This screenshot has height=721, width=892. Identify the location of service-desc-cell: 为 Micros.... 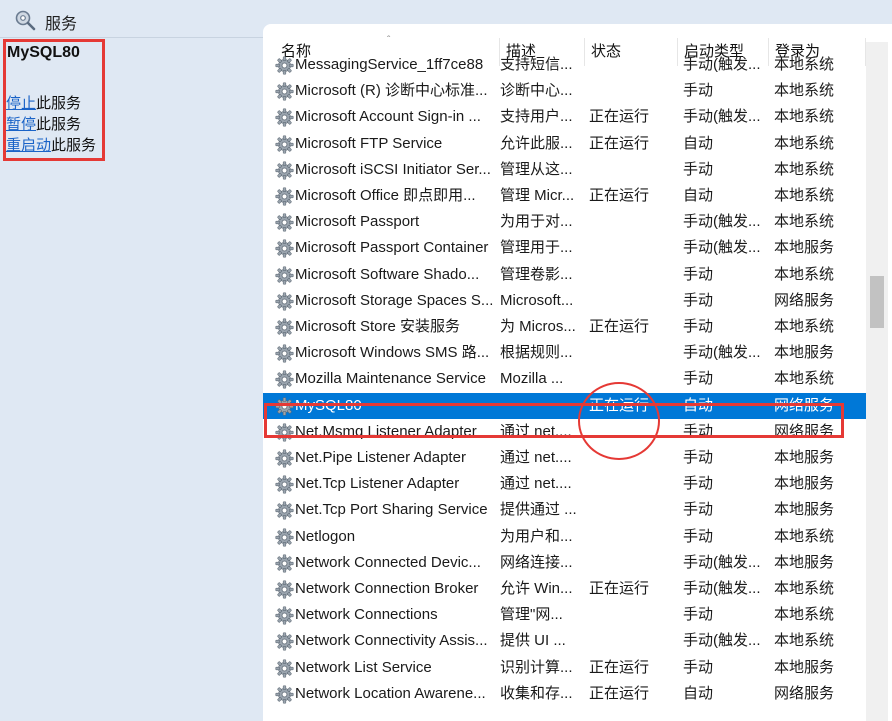
(538, 326).